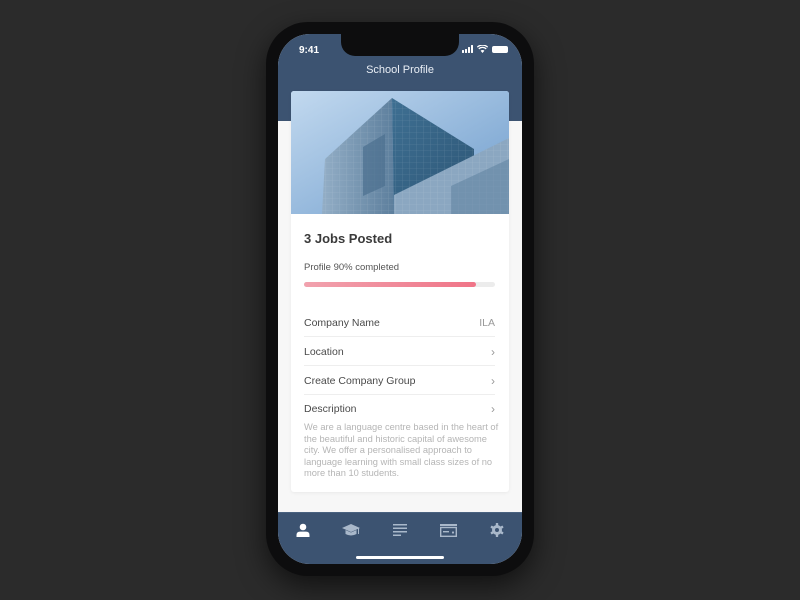 This screenshot has width=800, height=600. What do you see at coordinates (390, 284) in the screenshot?
I see `progress-fill` at bounding box center [390, 284].